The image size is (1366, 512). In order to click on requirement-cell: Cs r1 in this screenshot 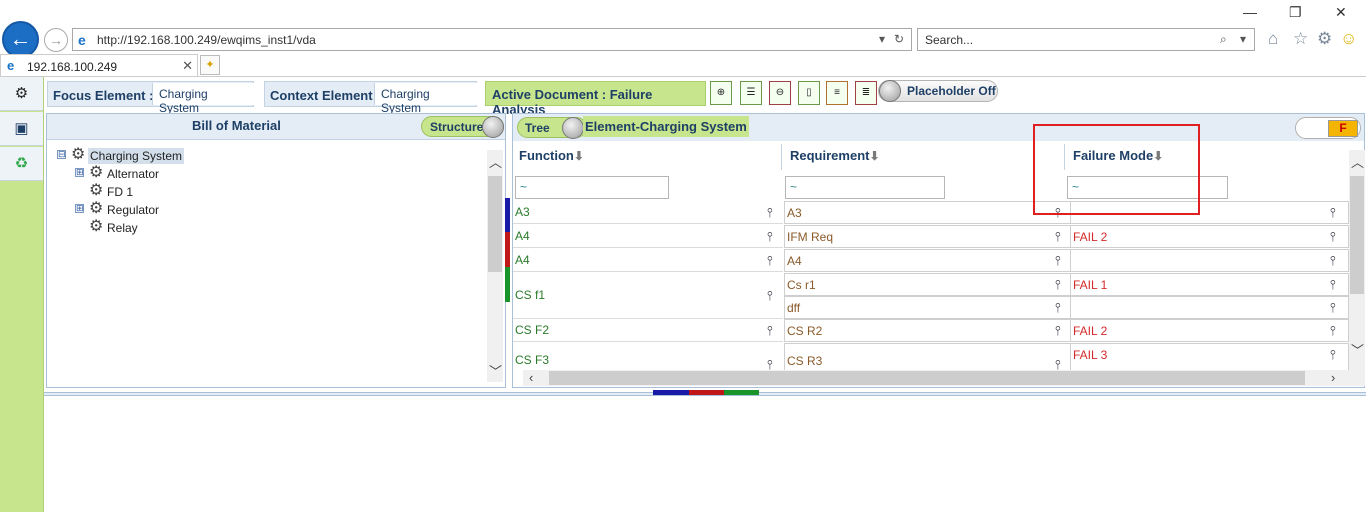, I will do `click(927, 284)`.